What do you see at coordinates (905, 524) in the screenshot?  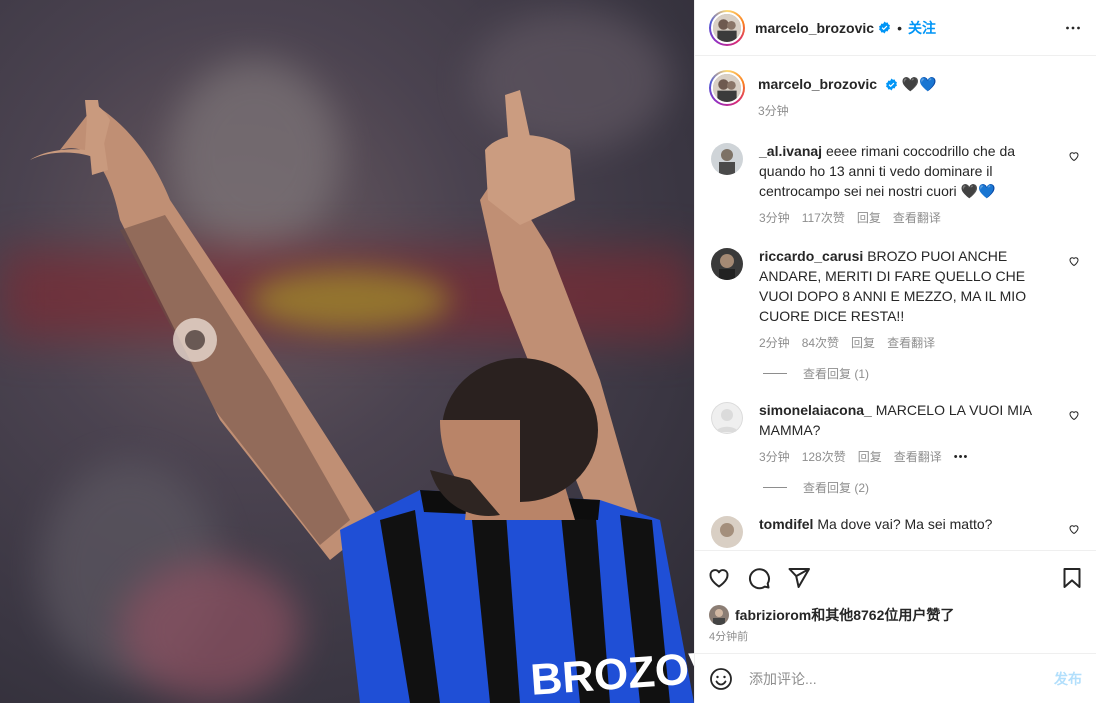 I see `comment-text: Ma dove vai? Ma sei matto?` at bounding box center [905, 524].